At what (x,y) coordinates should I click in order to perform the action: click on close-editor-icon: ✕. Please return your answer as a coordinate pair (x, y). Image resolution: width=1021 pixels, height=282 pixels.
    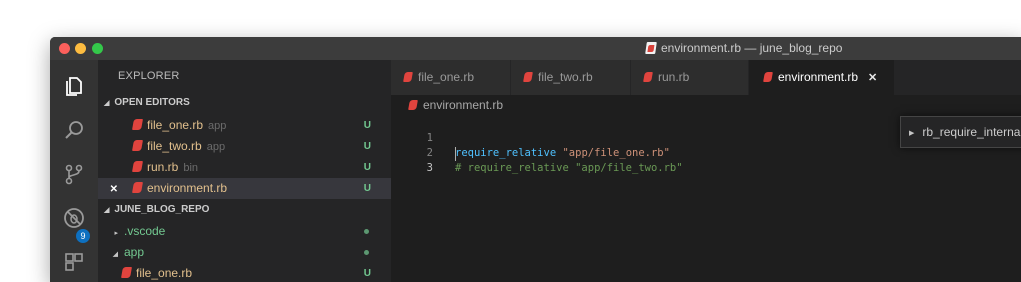
    Looking at the image, I should click on (108, 189).